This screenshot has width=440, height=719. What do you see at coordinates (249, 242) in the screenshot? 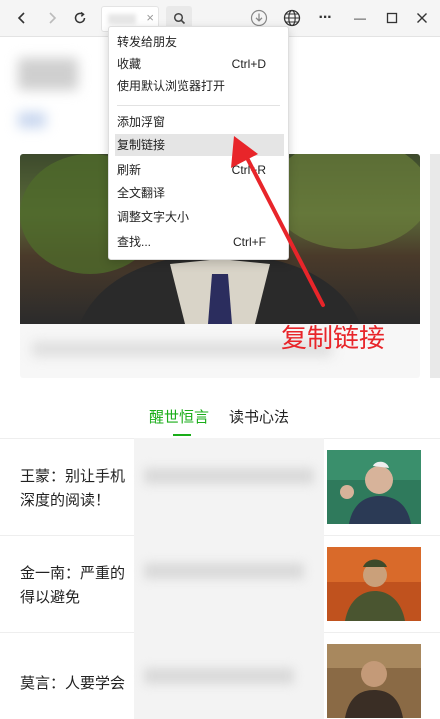
I see `menu-item-shortcut: Ctrl+F` at bounding box center [249, 242].